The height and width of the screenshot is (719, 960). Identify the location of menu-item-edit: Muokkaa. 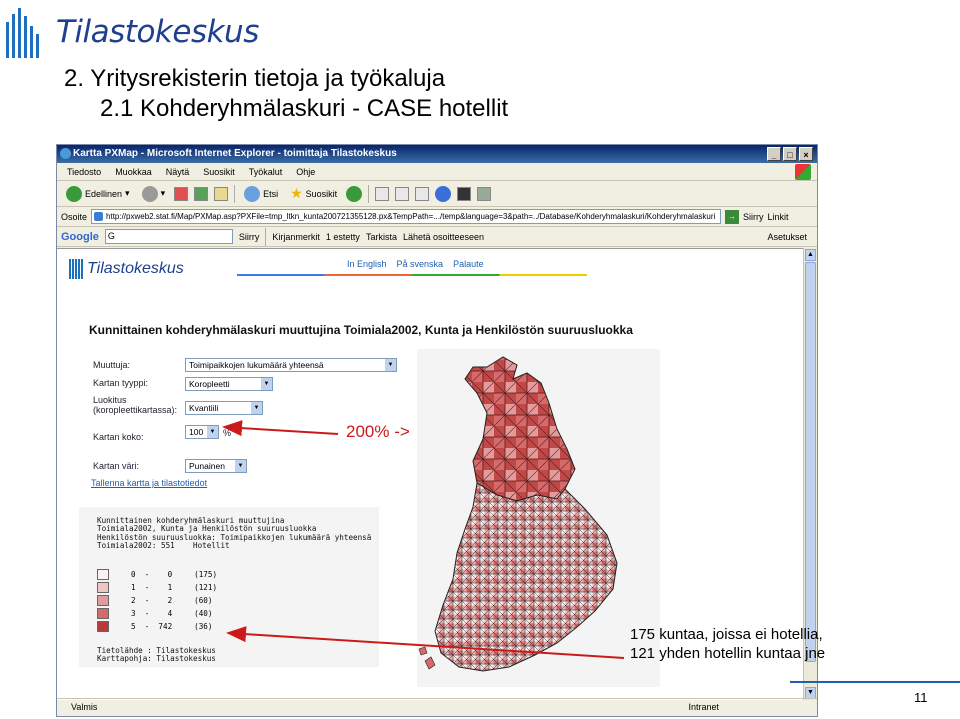
(133, 172).